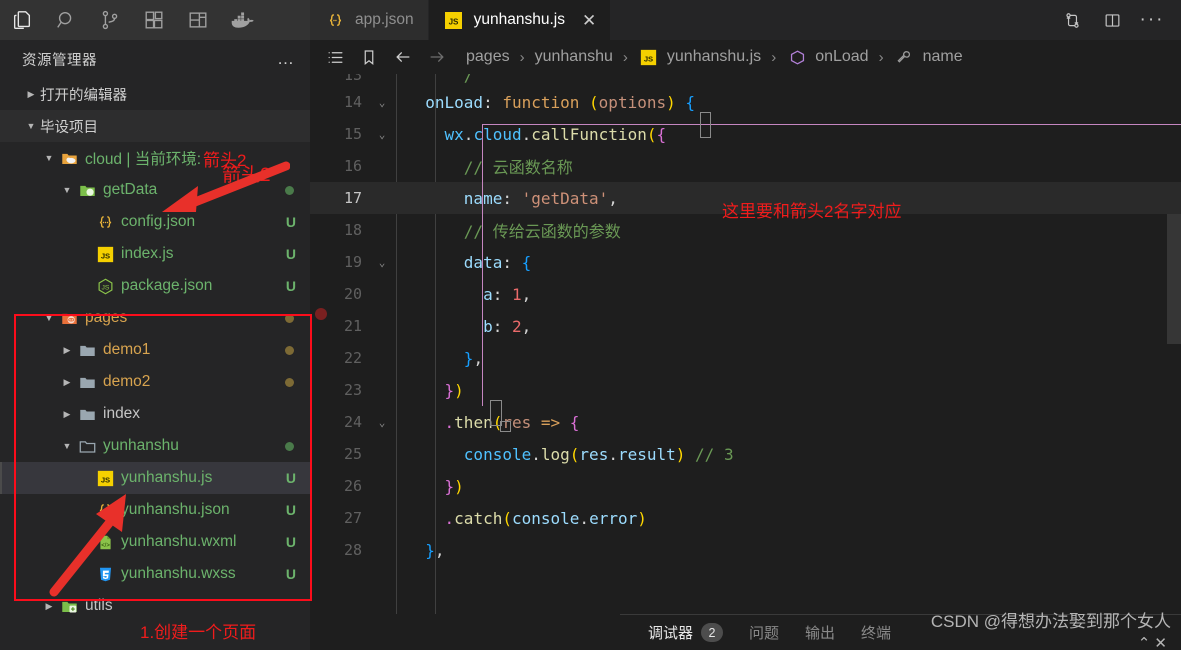  I want to click on sidebar-section-label: 毕设项目, so click(69, 127).